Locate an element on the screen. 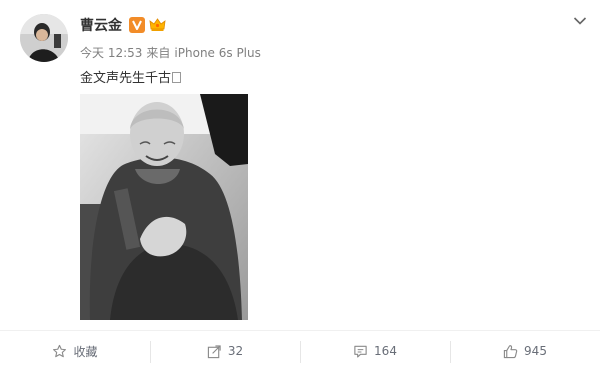 This screenshot has height=371, width=600. post-via: 来自 is located at coordinates (158, 53).